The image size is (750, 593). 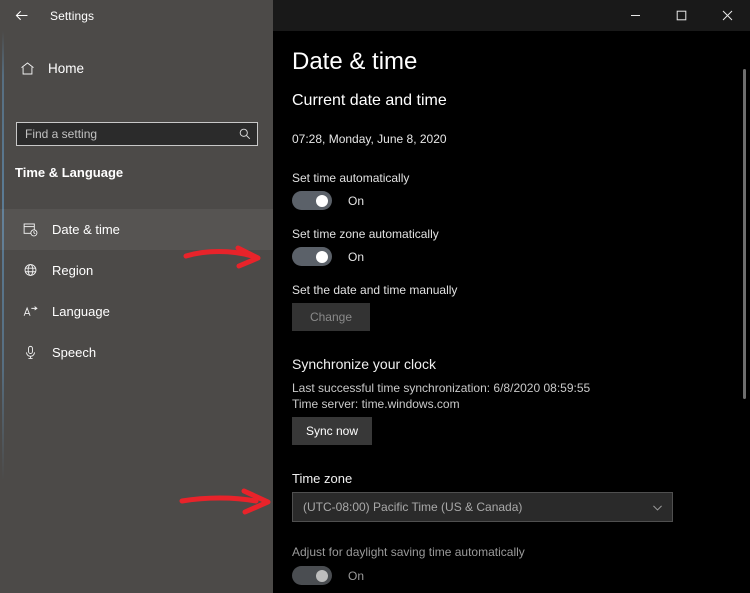 I want to click on calendar-clock-icon, so click(x=30, y=229).